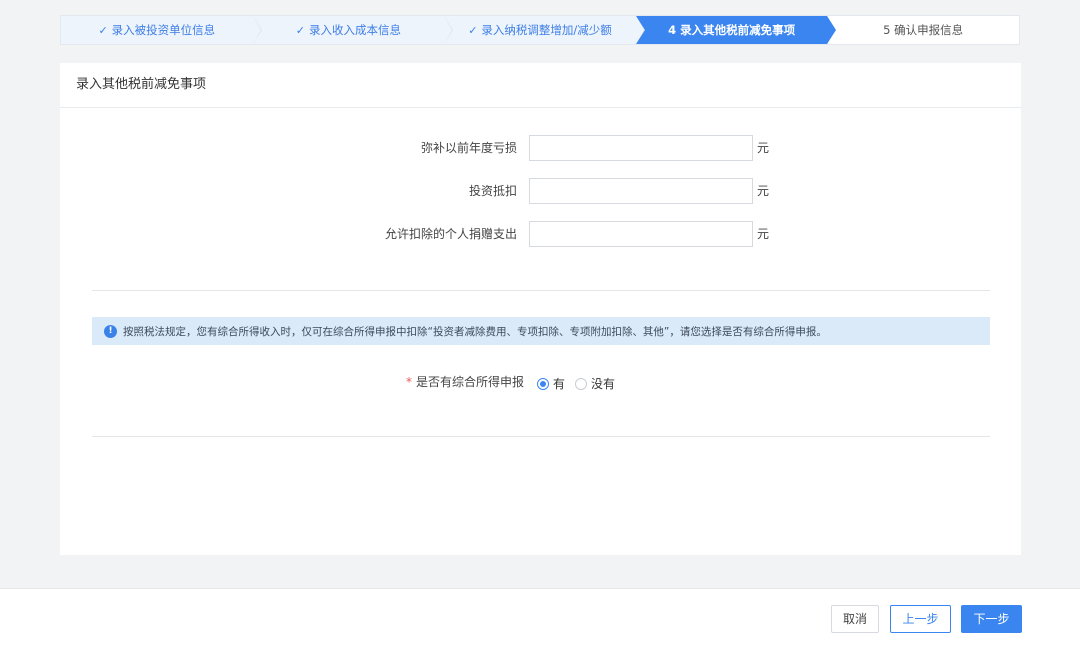 The width and height of the screenshot is (1080, 648). I want to click on step-3: ✓ 录入纳税调整增加/减少额, so click(544, 30).